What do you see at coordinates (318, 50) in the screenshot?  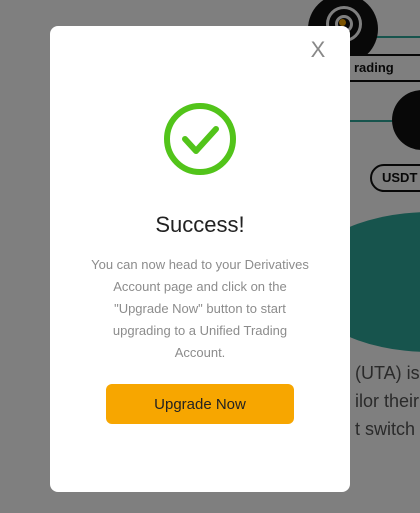 I see `close-icon: X` at bounding box center [318, 50].